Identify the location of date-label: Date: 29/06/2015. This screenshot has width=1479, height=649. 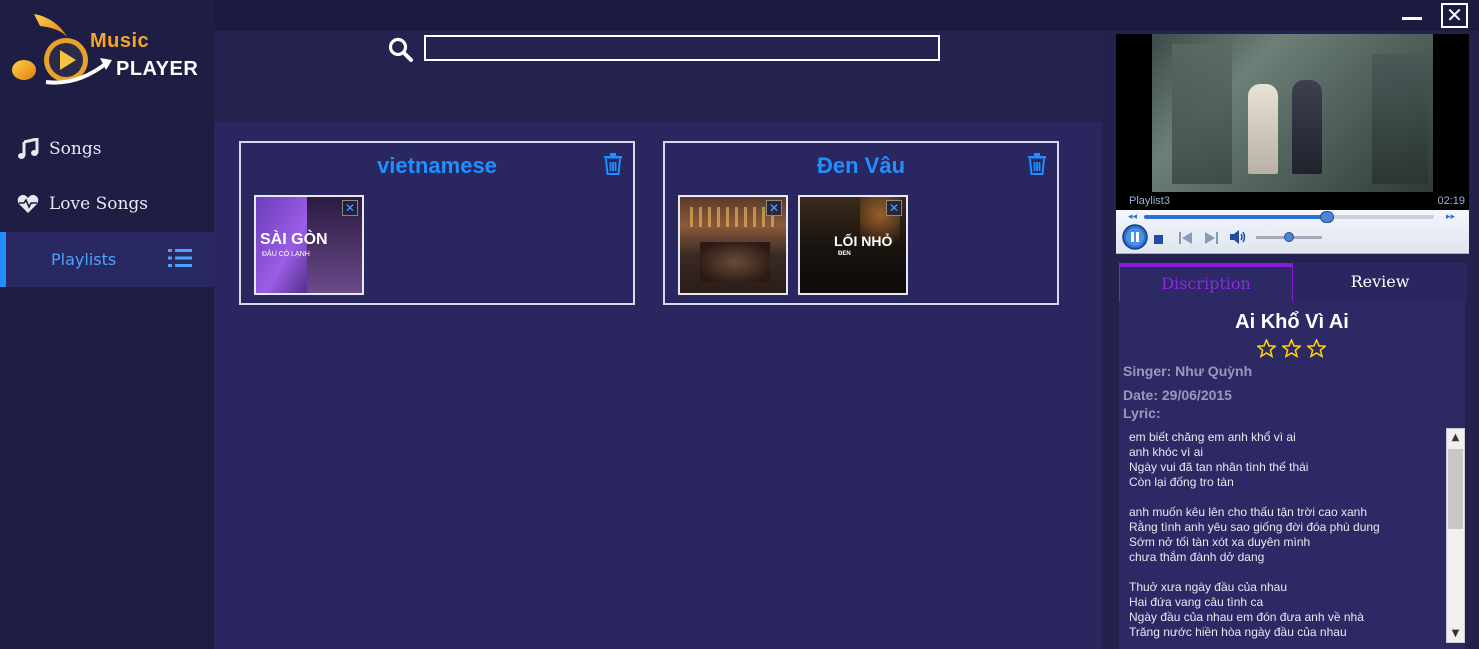
(1177, 395).